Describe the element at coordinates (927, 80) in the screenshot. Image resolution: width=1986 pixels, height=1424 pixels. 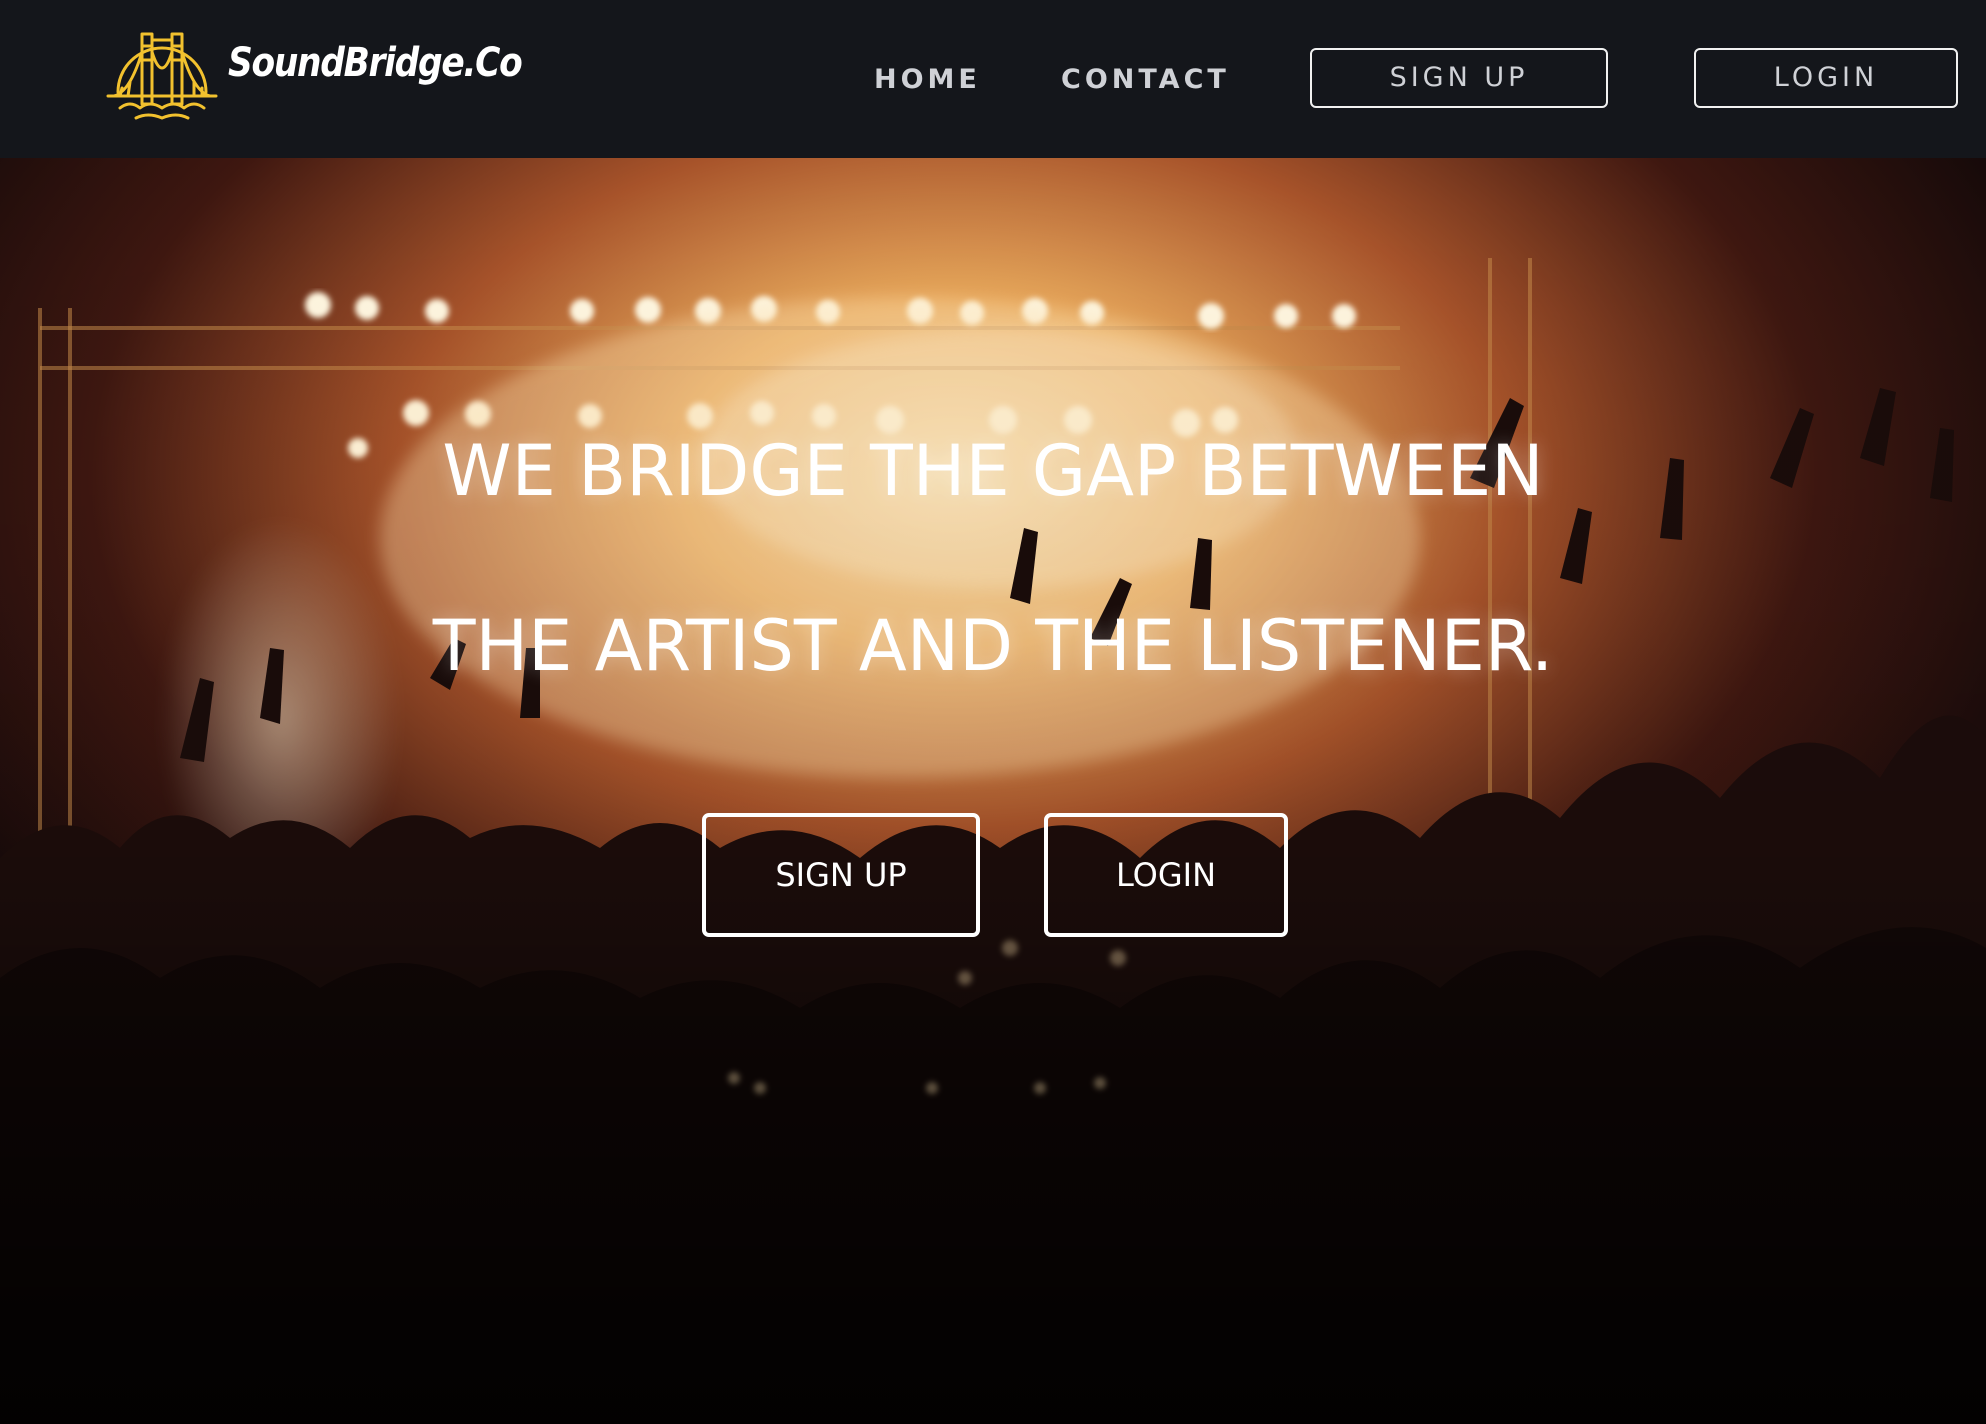
I see `nav-home-link: HOME` at that location.